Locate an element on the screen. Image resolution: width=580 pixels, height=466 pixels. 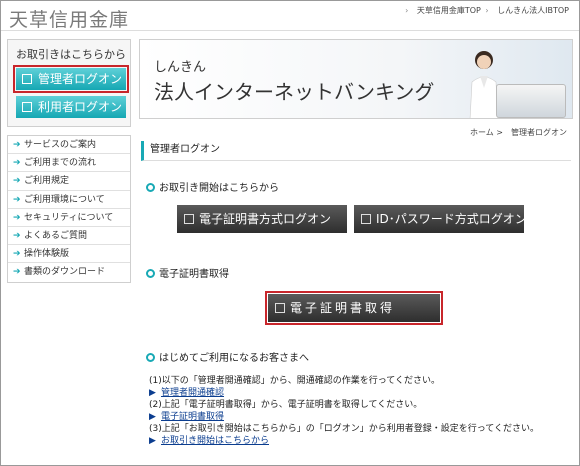
top-links: › 天草信用金庫TOP › しんきん法人IBTOP is located at coordinates (486, 10).